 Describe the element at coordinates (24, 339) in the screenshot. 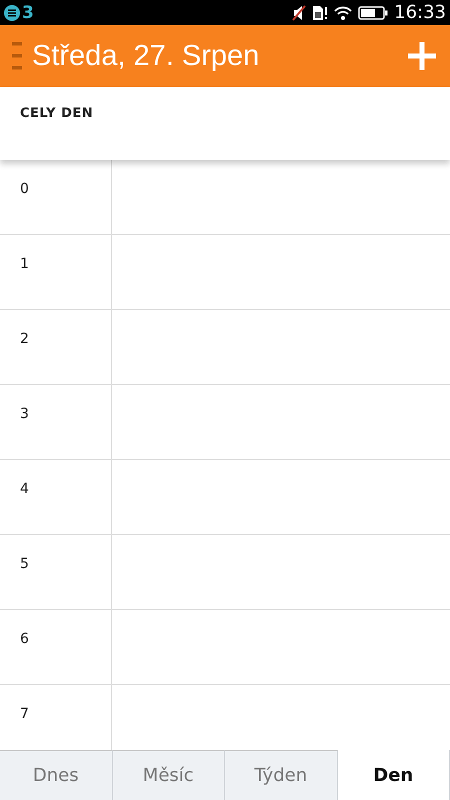

I see `hour-label: 2` at that location.